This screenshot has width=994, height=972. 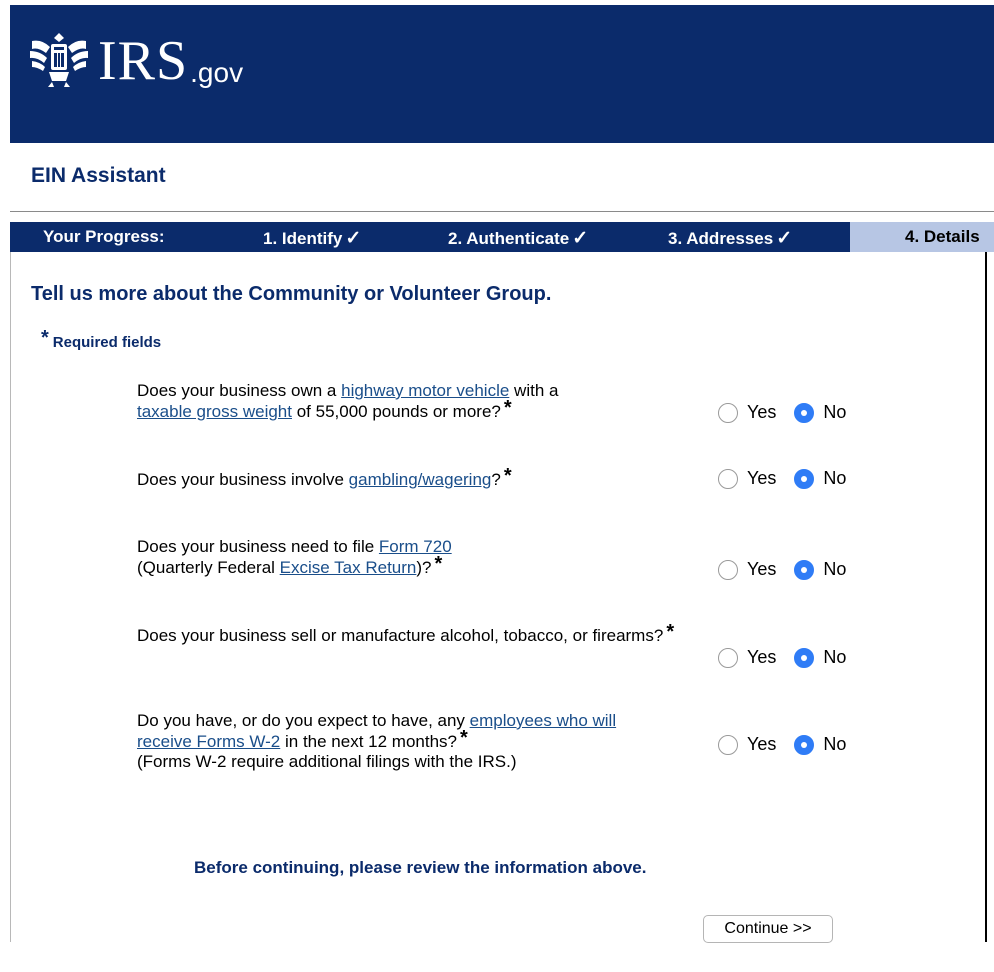 What do you see at coordinates (509, 238) in the screenshot?
I see `progress-step-label: 2. Authenticate` at bounding box center [509, 238].